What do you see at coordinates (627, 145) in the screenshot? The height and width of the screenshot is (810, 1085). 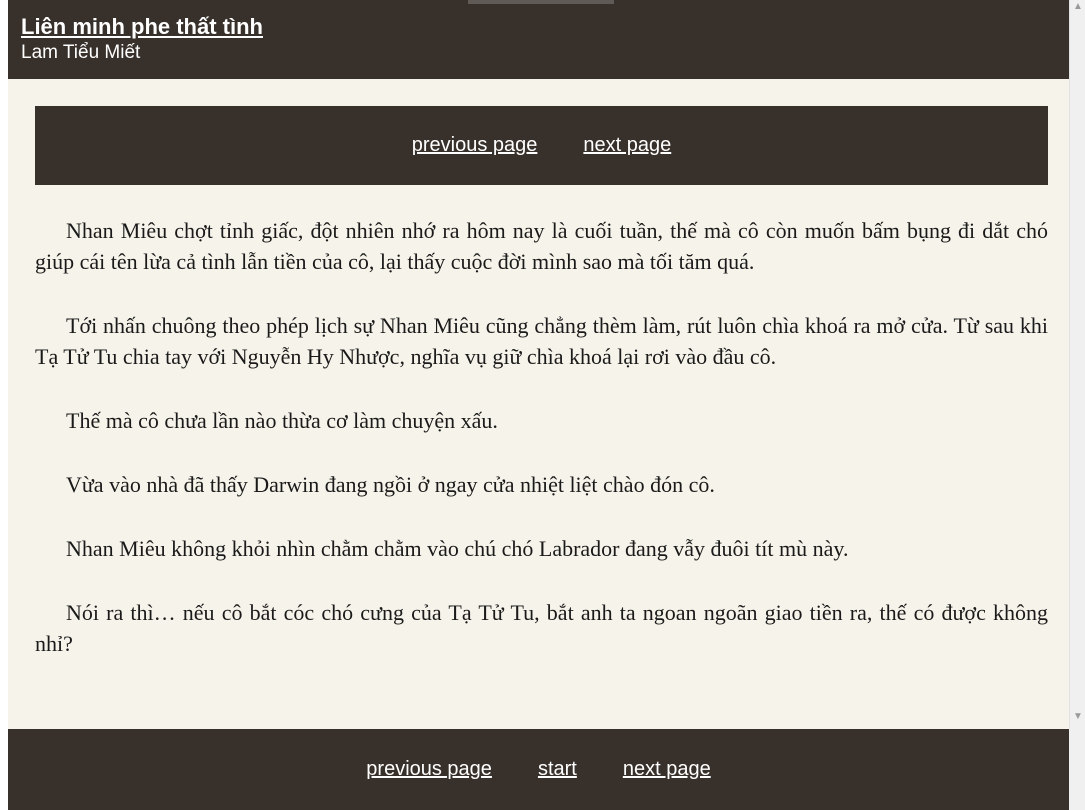 I see `next-page-link-top: next page` at bounding box center [627, 145].